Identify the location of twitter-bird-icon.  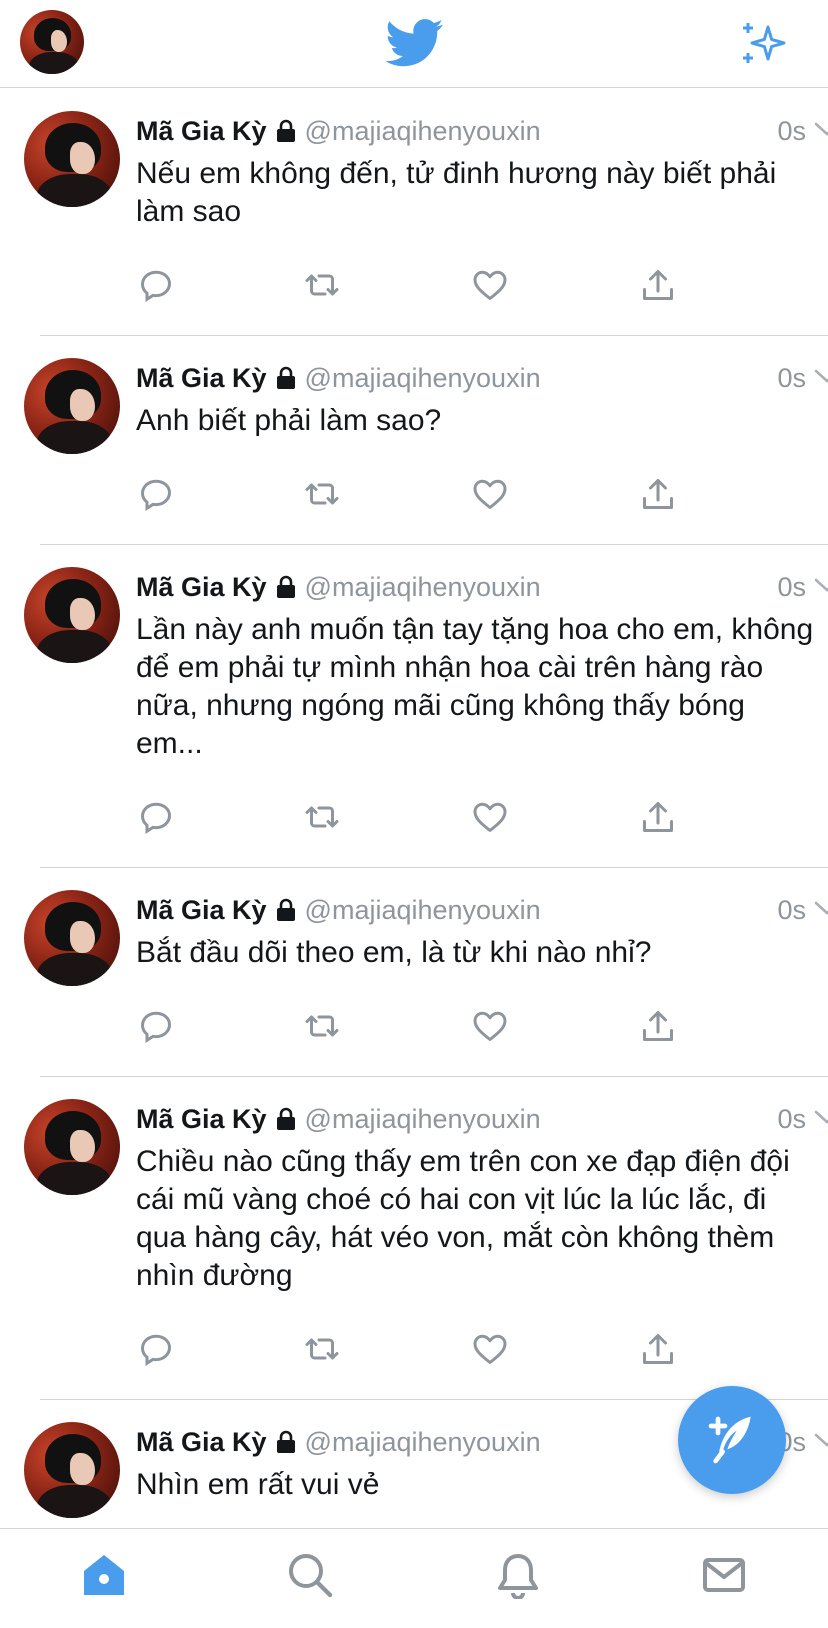
(415, 43).